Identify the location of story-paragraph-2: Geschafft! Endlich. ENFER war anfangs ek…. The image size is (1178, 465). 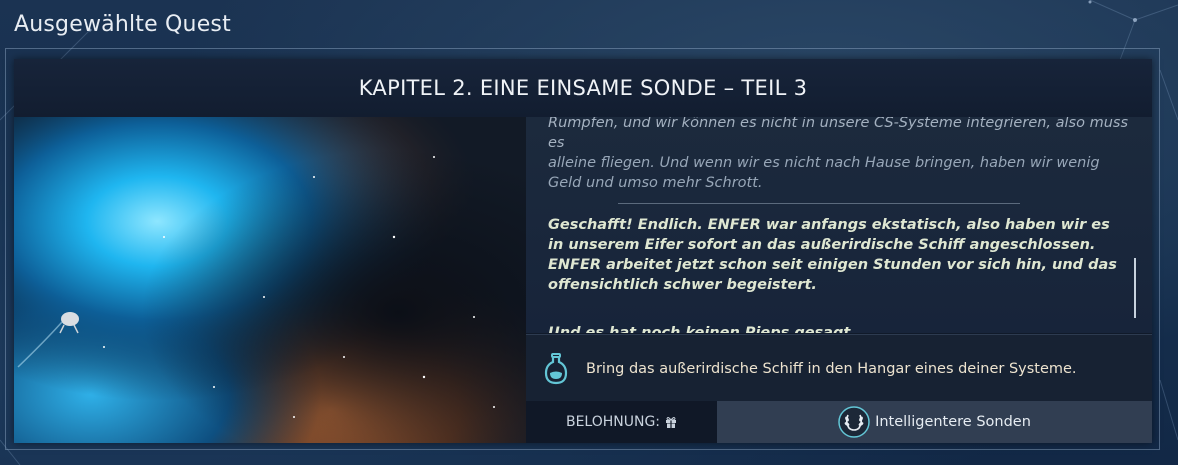
(832, 255).